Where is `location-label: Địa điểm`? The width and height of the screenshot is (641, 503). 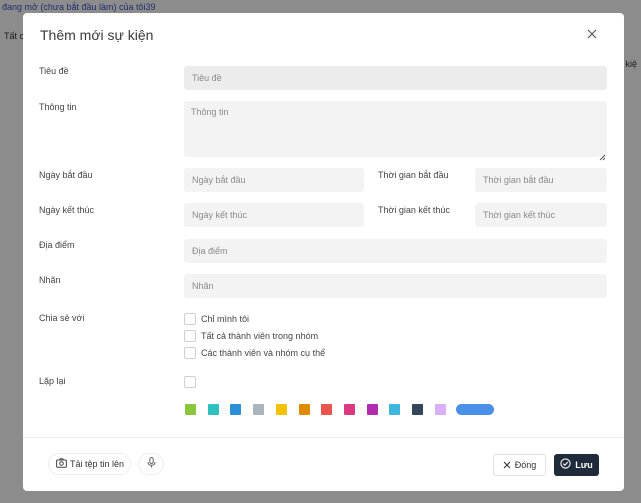 location-label: Địa điểm is located at coordinates (57, 245).